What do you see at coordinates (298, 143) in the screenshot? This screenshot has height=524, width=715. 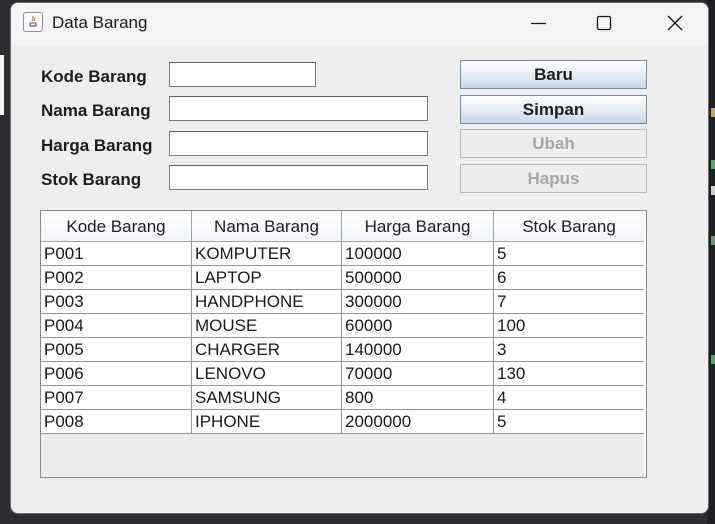 I see `harga-barang-input` at bounding box center [298, 143].